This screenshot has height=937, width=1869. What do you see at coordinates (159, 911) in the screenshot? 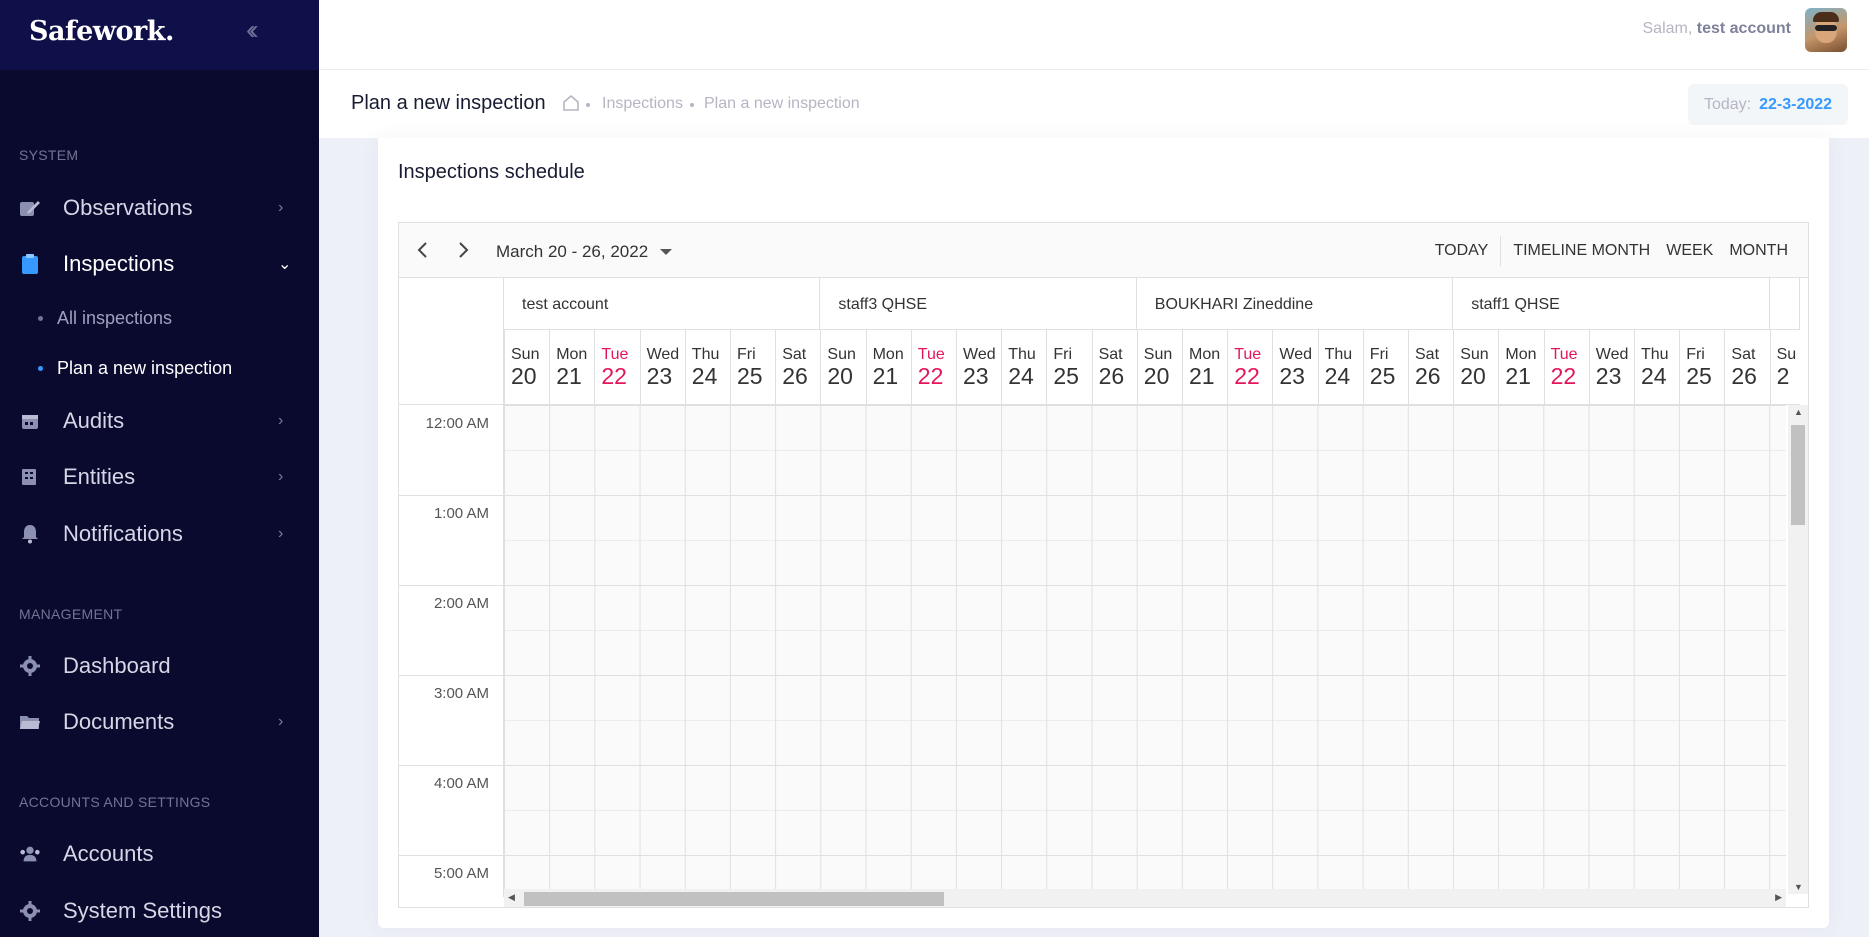
I see `sidebar-item-system-settings: System Settings` at bounding box center [159, 911].